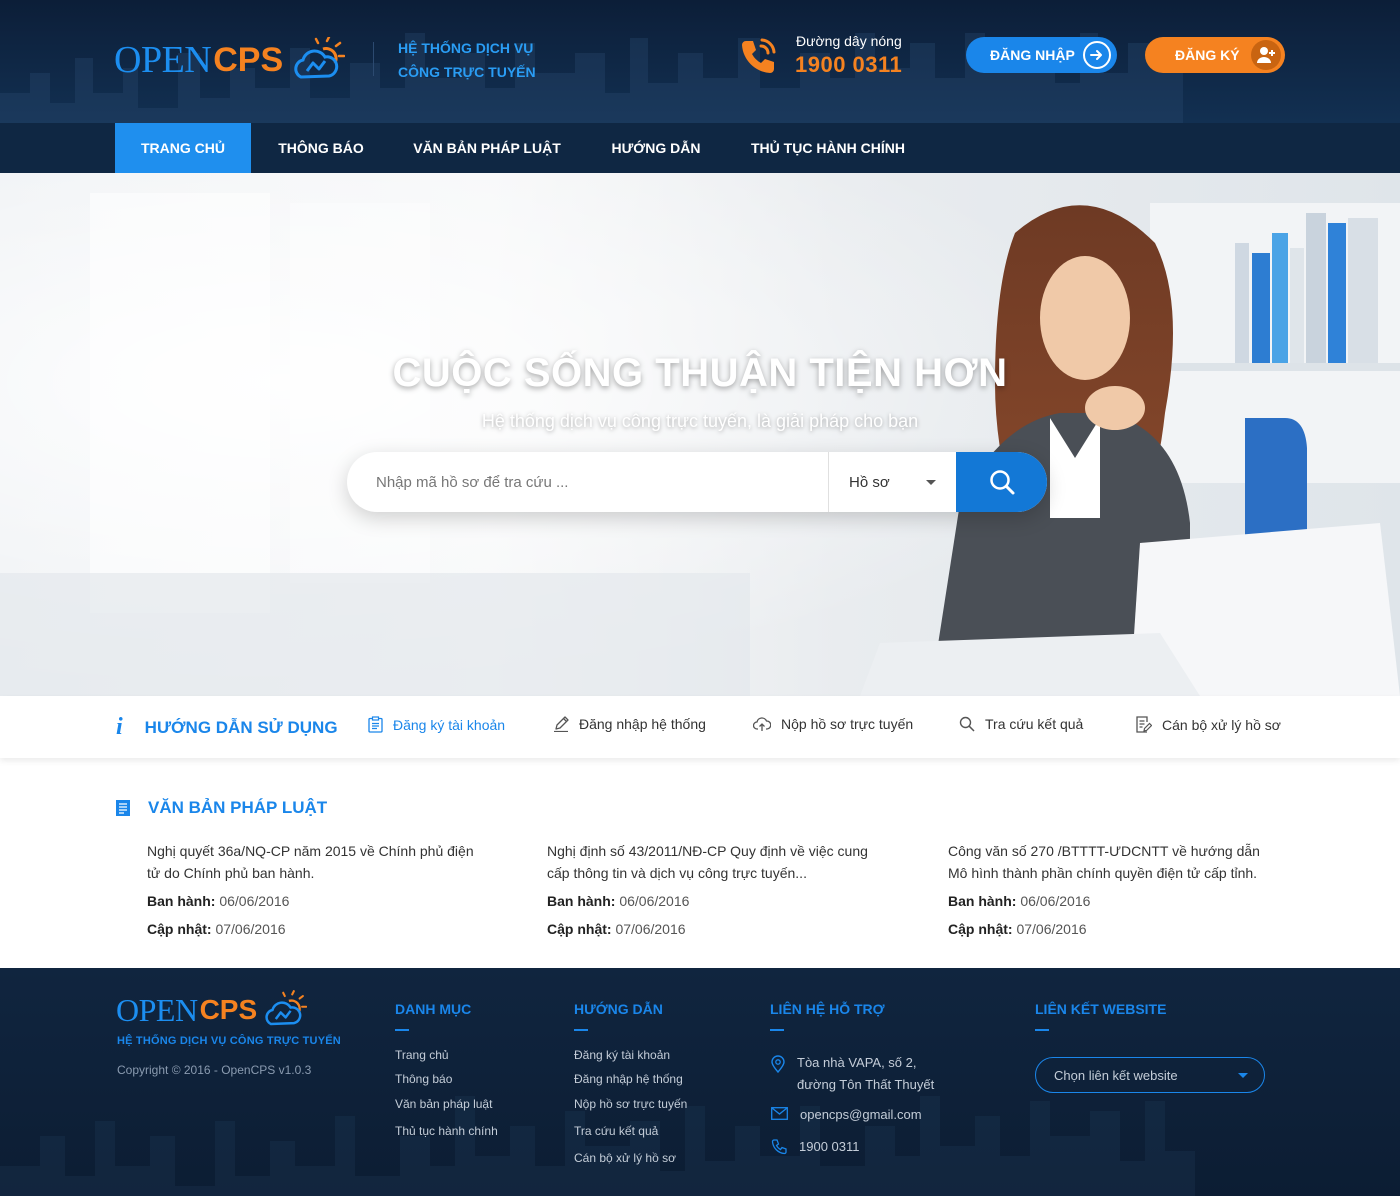  I want to click on footer-link-nop-ho-so-truc-tuyen: Nộp hồ sơ trực tuyến, so click(630, 1104).